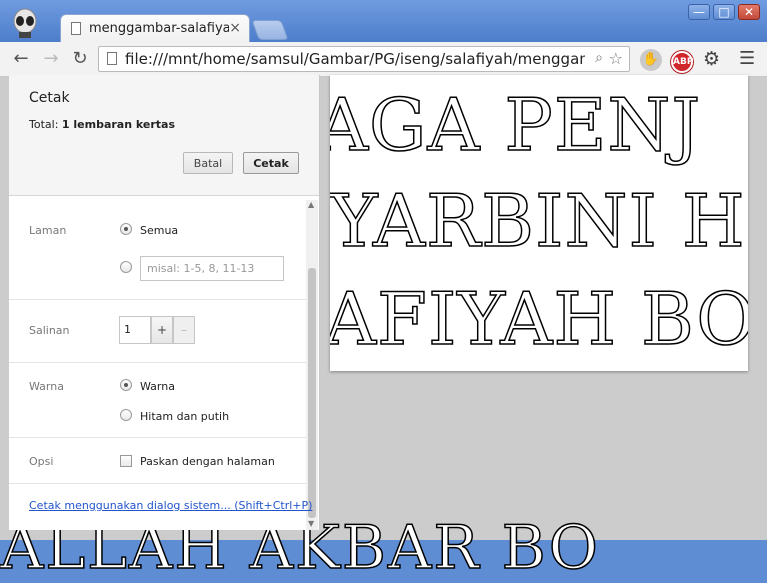 This screenshot has width=767, height=583. Describe the element at coordinates (516, 125) in the screenshot. I see `preview-line-1: AGA PENJ` at that location.